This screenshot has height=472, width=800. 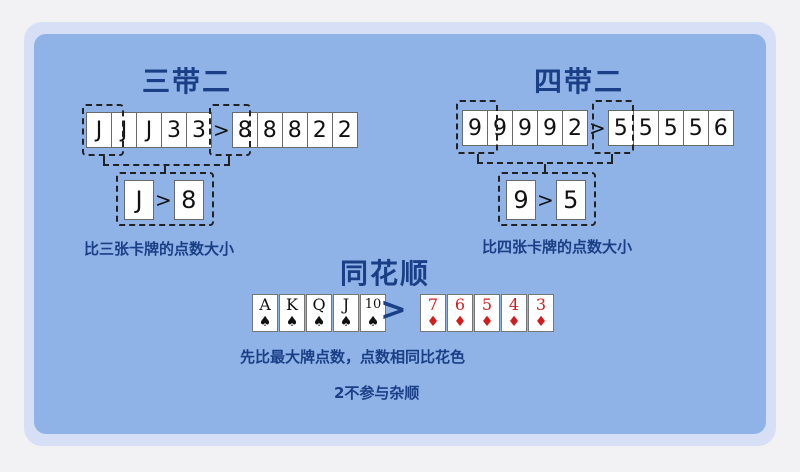 I want to click on card-rank: 7, so click(x=433, y=304).